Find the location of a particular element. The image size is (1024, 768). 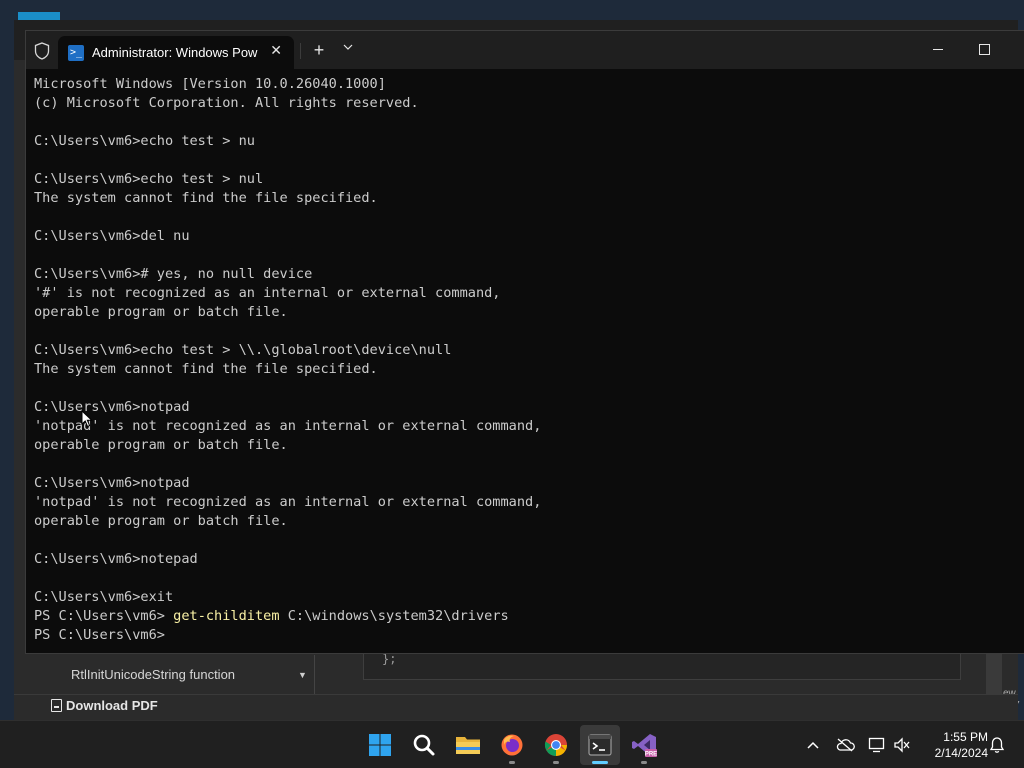

volume-button is located at coordinates (902, 745).